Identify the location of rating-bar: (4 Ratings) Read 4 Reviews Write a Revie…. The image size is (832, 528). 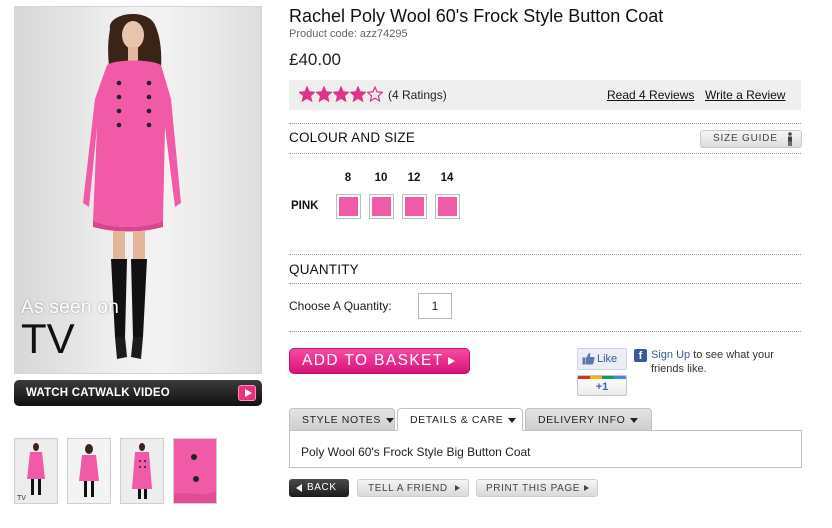
(545, 95).